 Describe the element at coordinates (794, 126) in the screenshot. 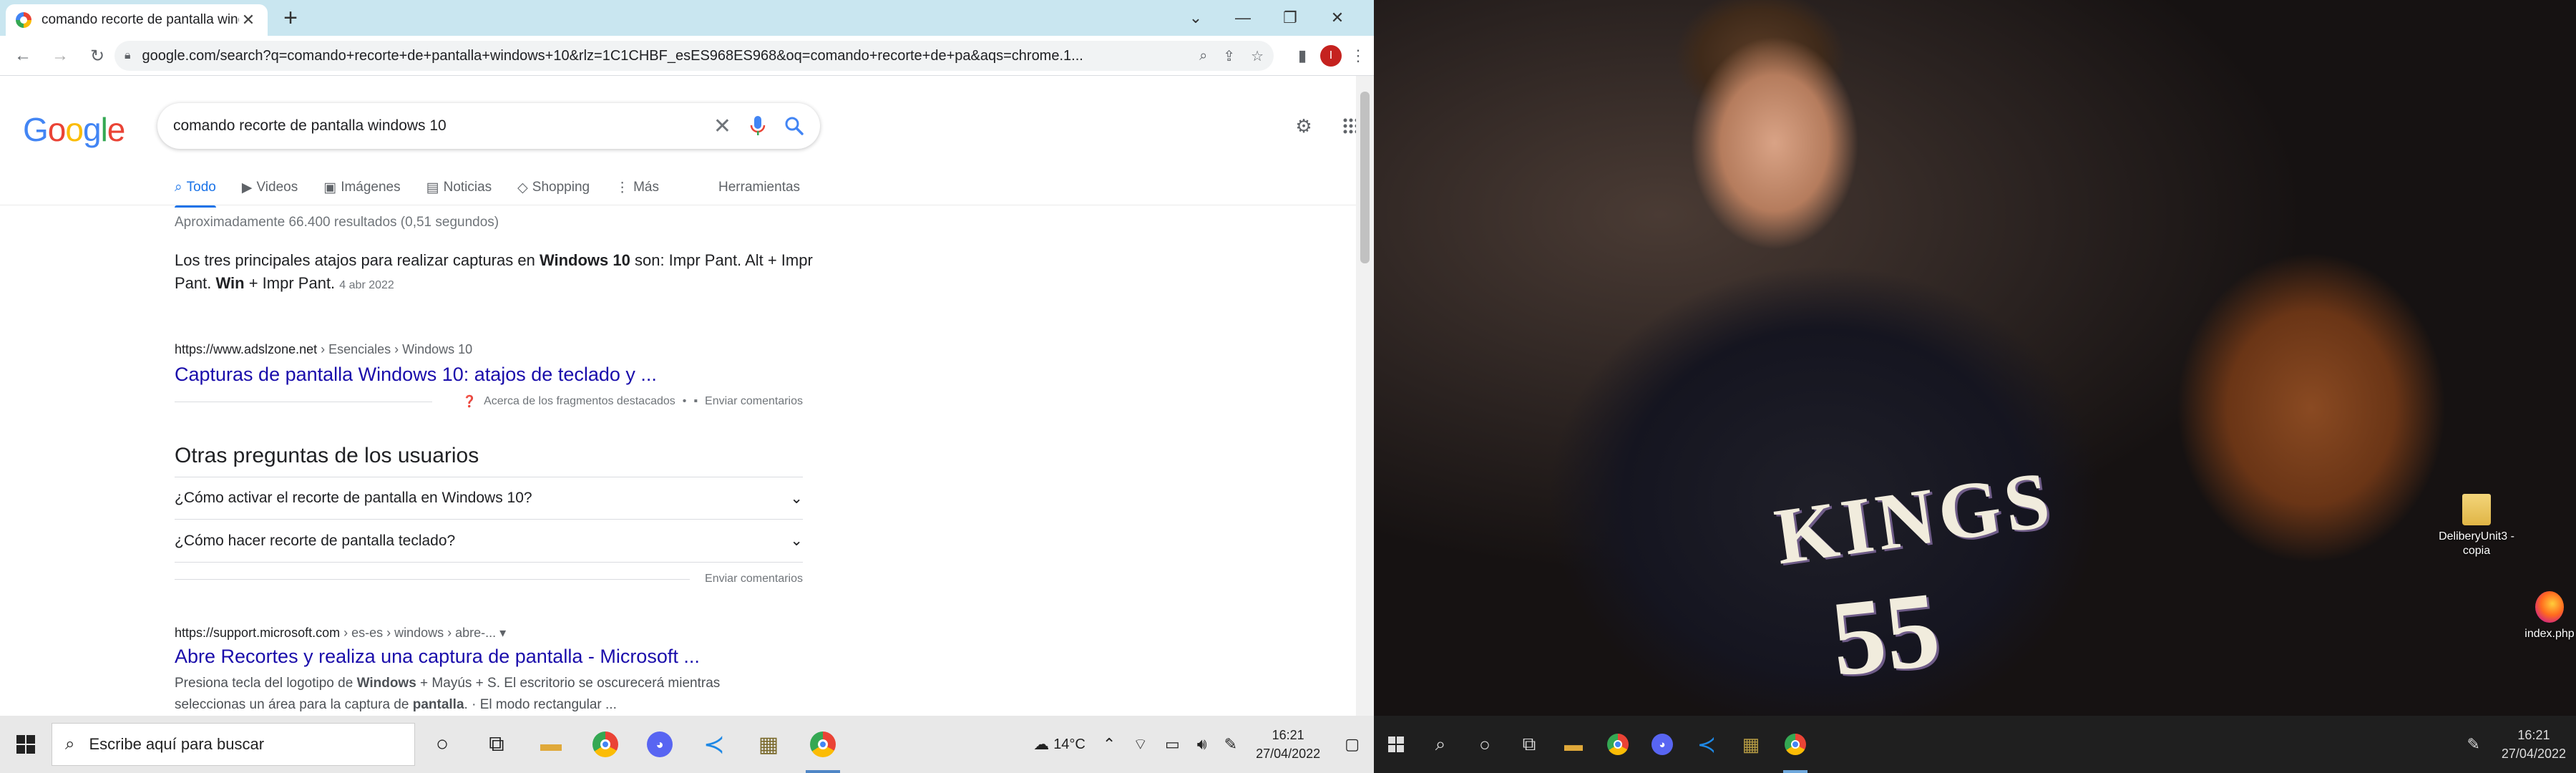

I see `search-icon` at that location.